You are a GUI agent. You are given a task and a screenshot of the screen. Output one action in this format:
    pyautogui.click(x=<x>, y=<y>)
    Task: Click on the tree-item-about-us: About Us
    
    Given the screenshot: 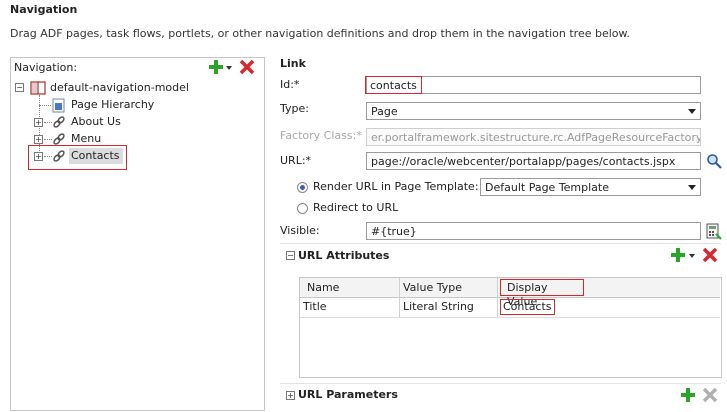 What is the action you would take?
    pyautogui.click(x=96, y=121)
    